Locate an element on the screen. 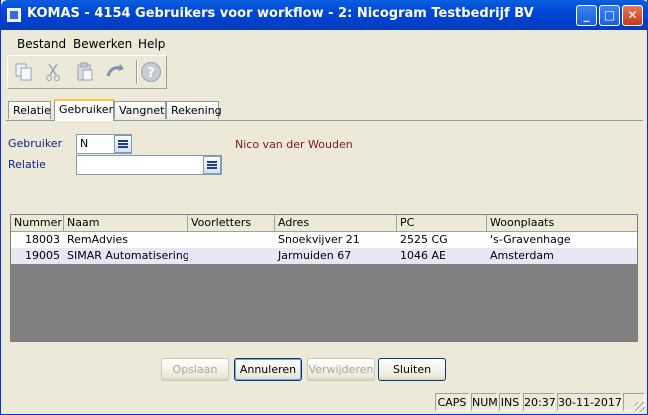 This screenshot has height=415, width=648. paste-icon is located at coordinates (85, 71).